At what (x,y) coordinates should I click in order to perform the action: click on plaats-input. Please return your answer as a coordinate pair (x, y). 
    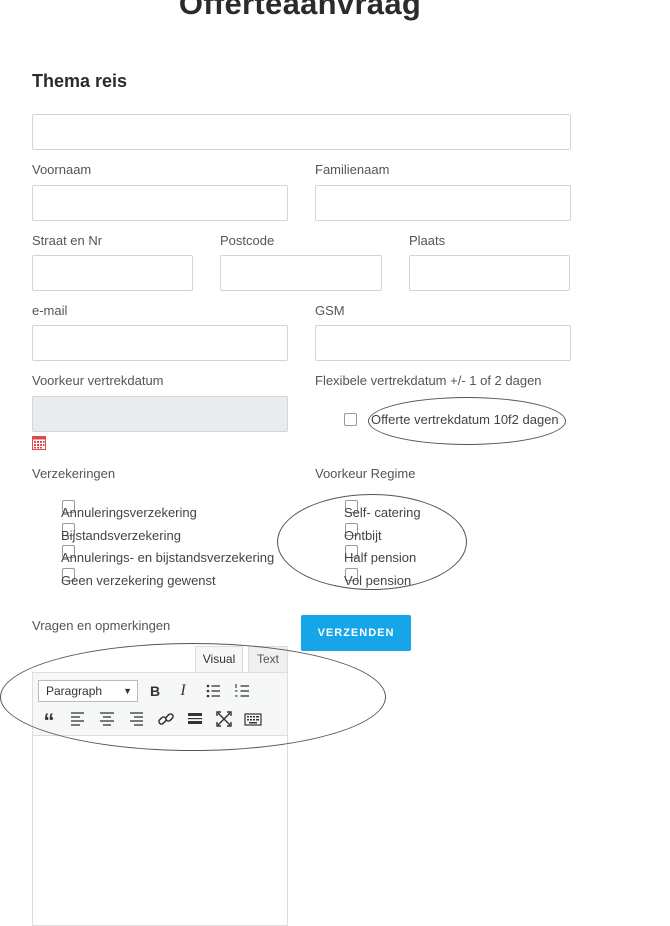
    Looking at the image, I should click on (489, 273).